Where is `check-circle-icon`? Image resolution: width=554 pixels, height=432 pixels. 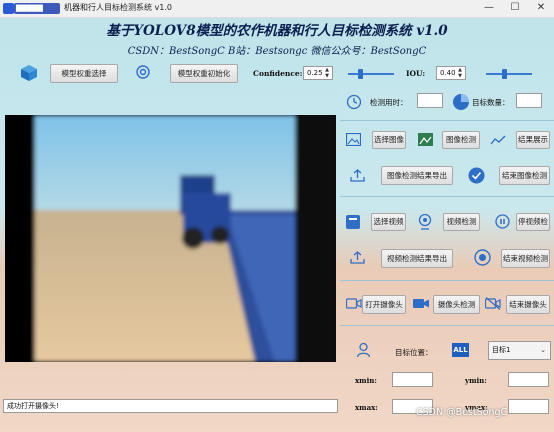 check-circle-icon is located at coordinates (476, 175).